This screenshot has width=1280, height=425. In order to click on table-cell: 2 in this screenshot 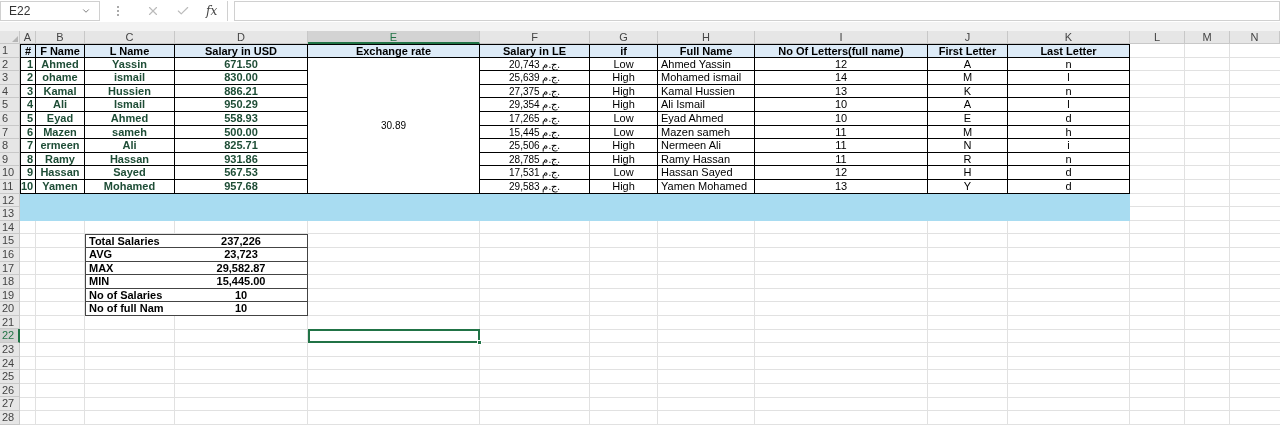, I will do `click(28, 78)`.